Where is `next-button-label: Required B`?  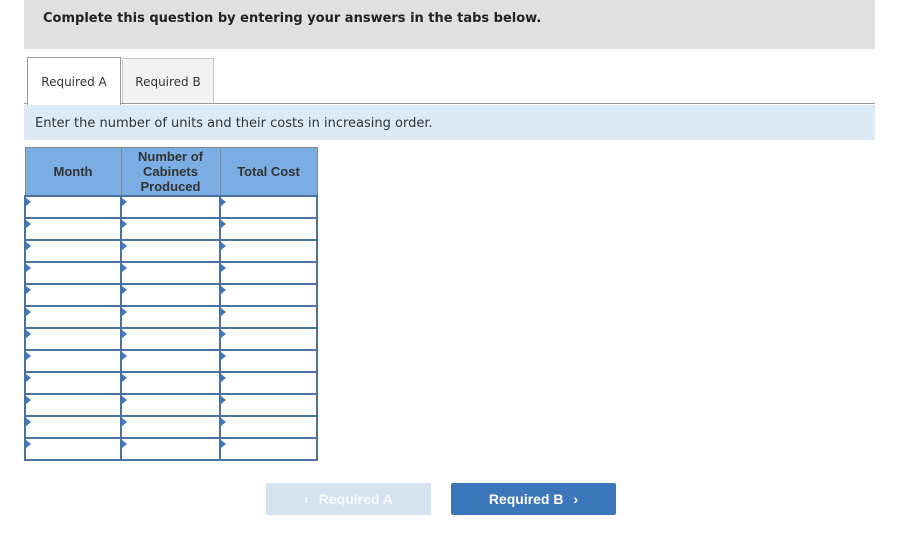 next-button-label: Required B is located at coordinates (526, 499).